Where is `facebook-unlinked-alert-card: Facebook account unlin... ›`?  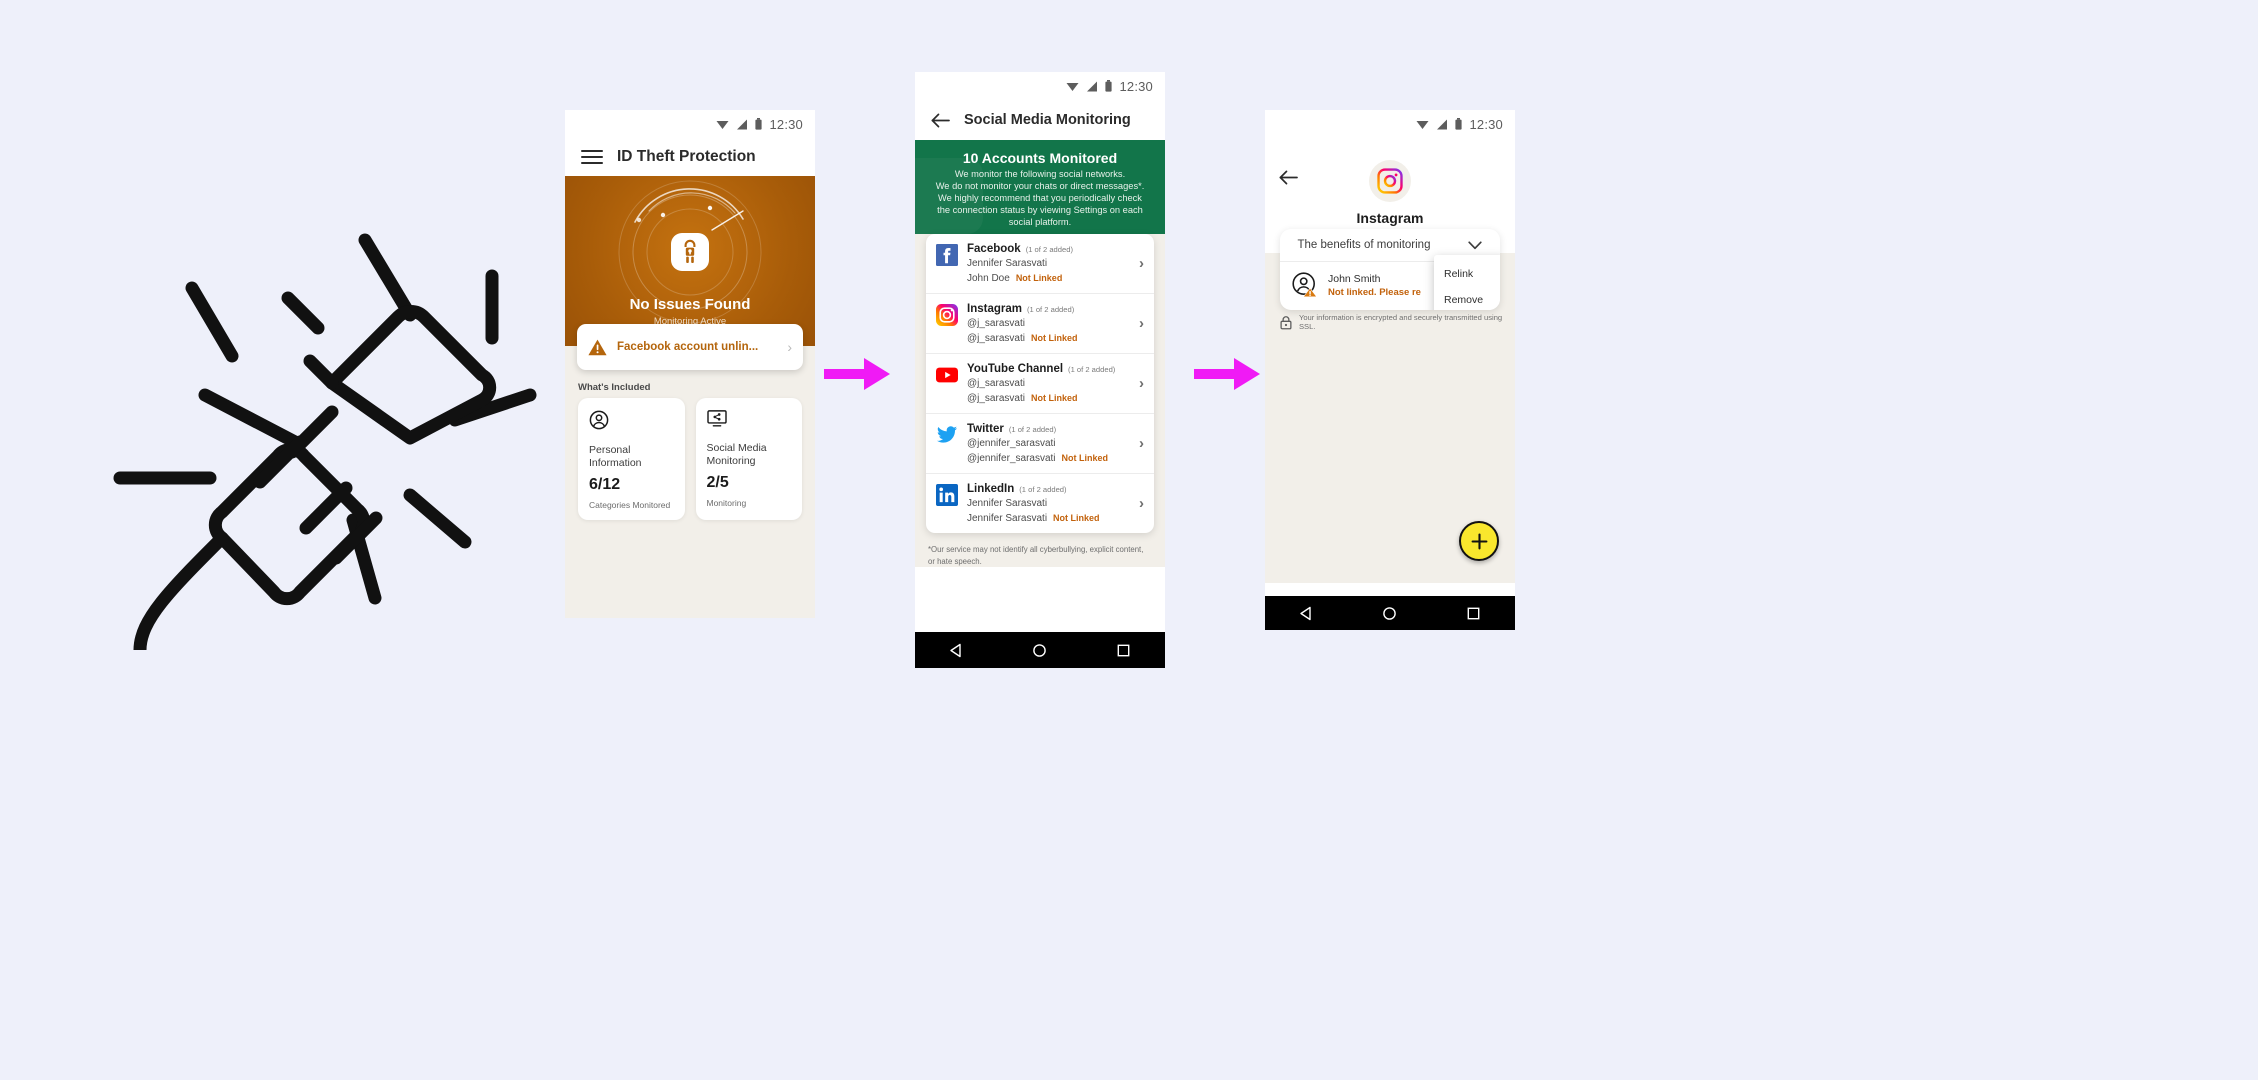
facebook-unlinked-alert-card: Facebook account unlin... › is located at coordinates (690, 347).